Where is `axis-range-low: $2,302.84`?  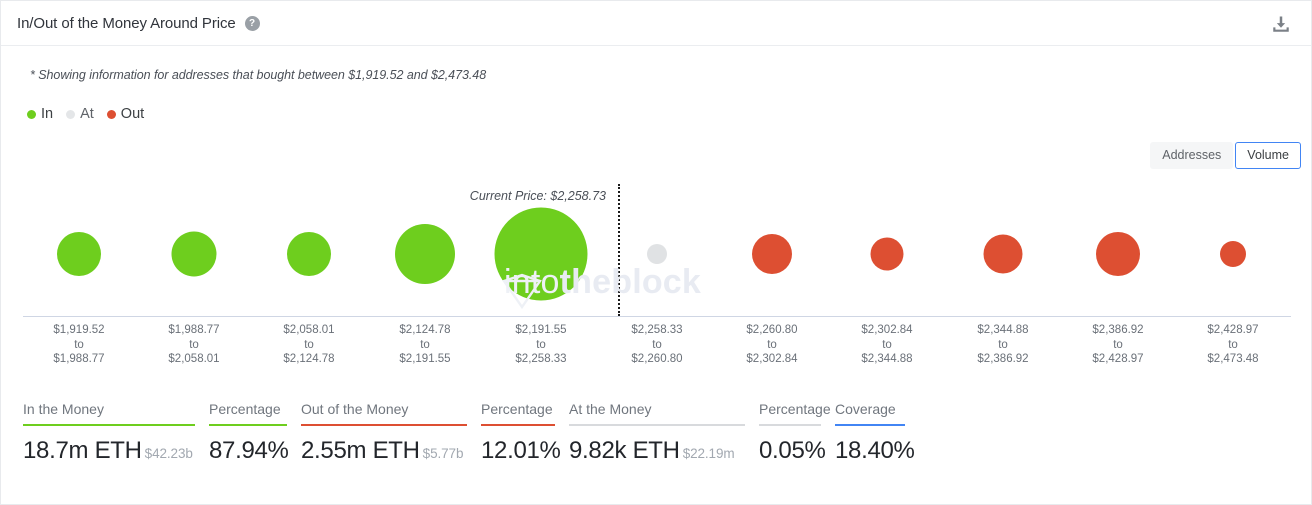 axis-range-low: $2,302.84 is located at coordinates (887, 330).